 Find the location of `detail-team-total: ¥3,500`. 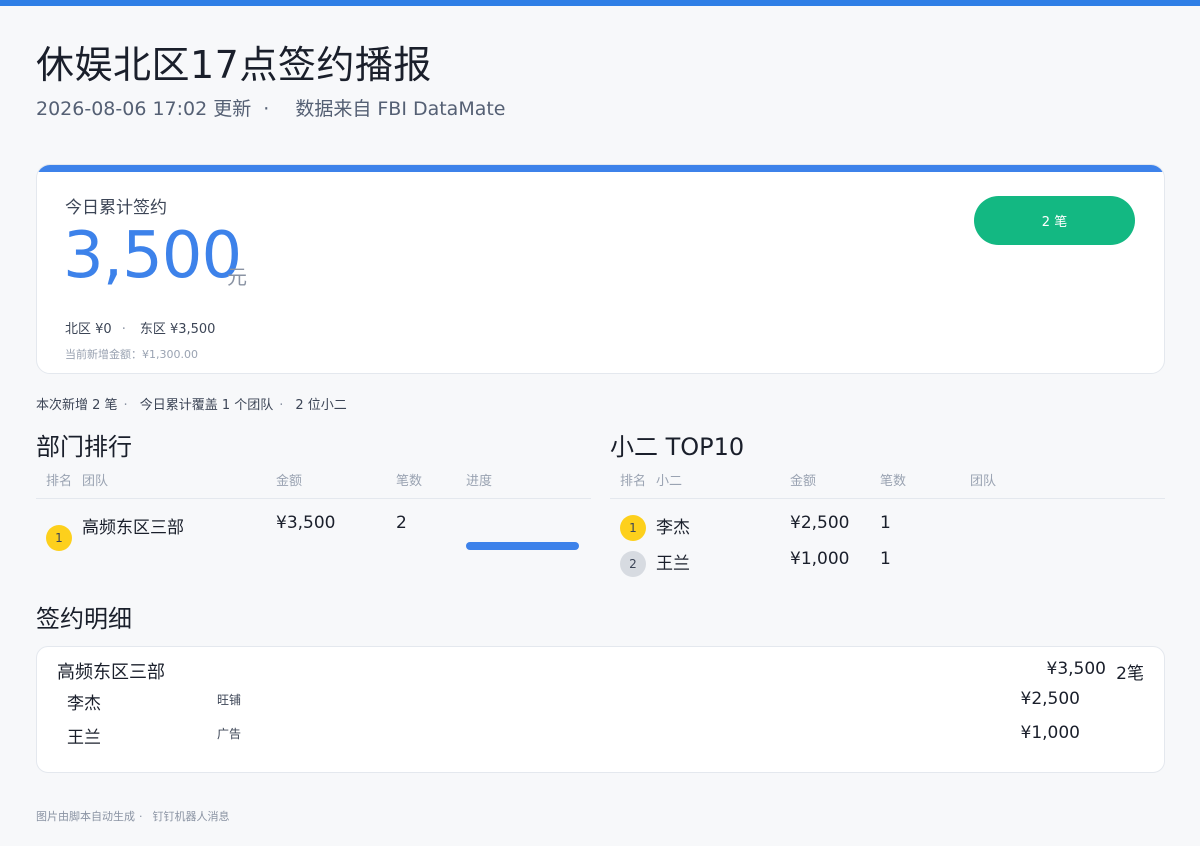

detail-team-total: ¥3,500 is located at coordinates (1076, 669).